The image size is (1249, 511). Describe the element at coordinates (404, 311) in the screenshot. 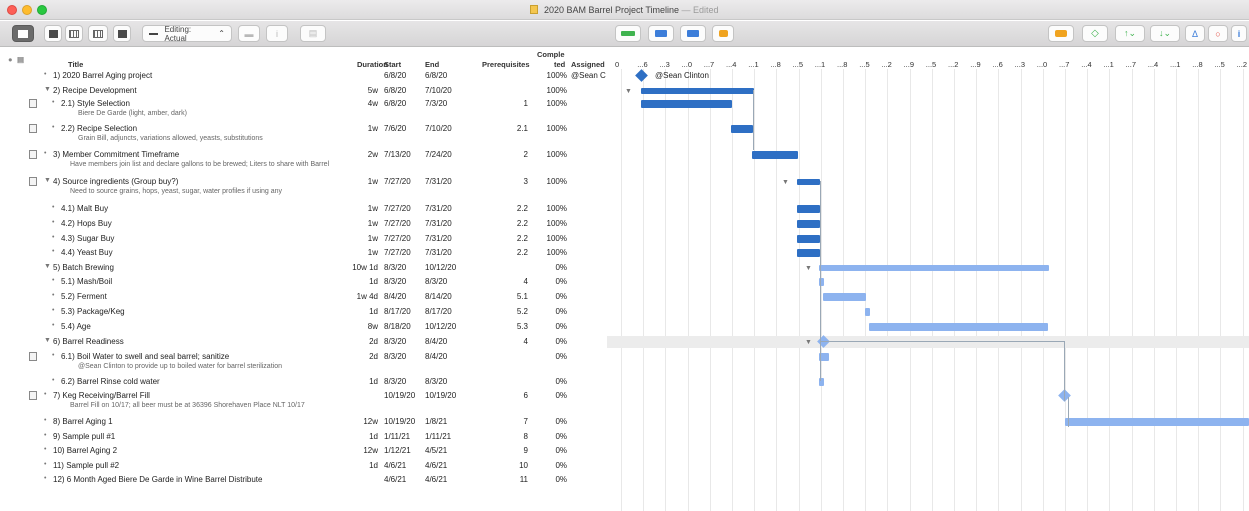

I see `task-start: 8/17/20` at that location.